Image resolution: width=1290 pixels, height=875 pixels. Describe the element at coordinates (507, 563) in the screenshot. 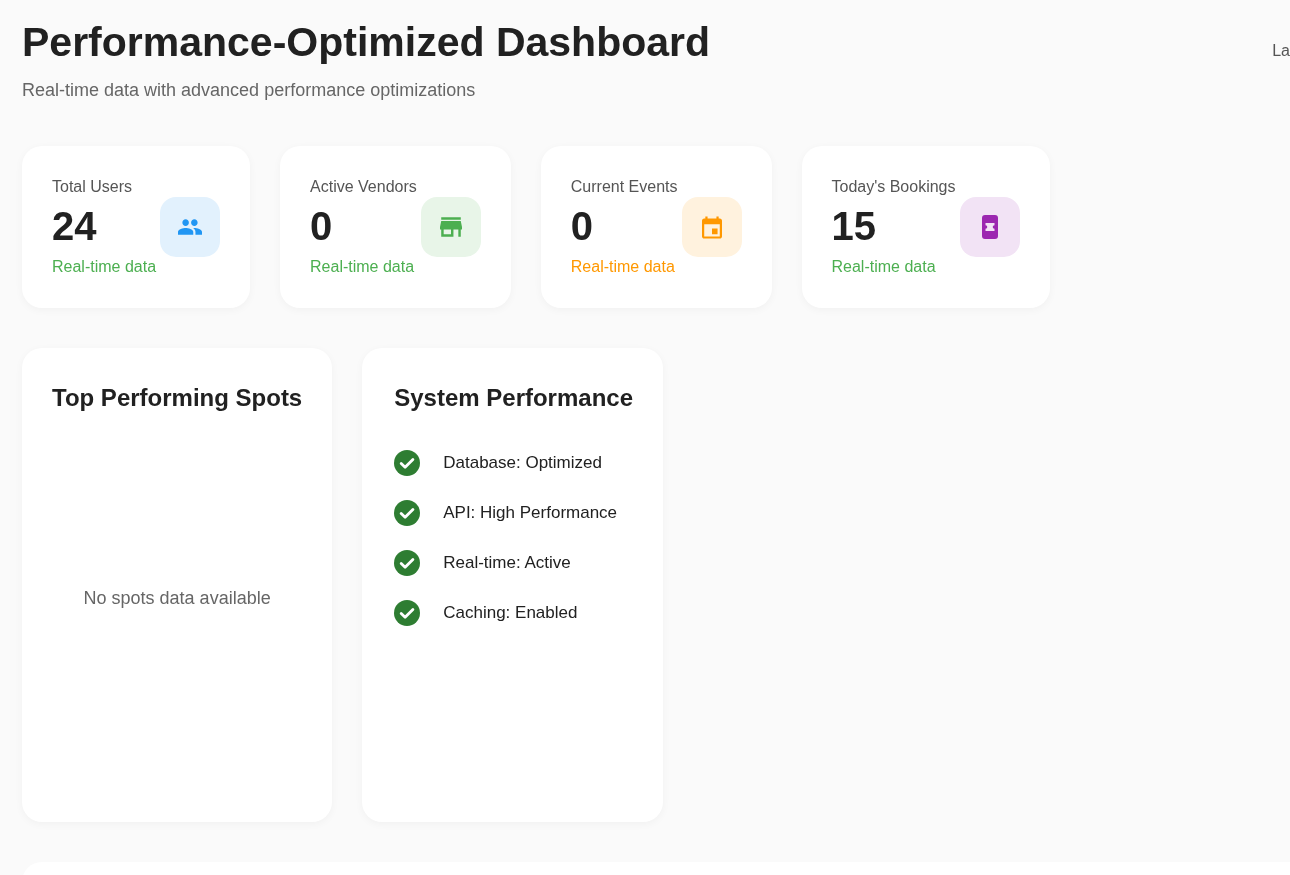

I see `status-text: Real-time: Active` at that location.